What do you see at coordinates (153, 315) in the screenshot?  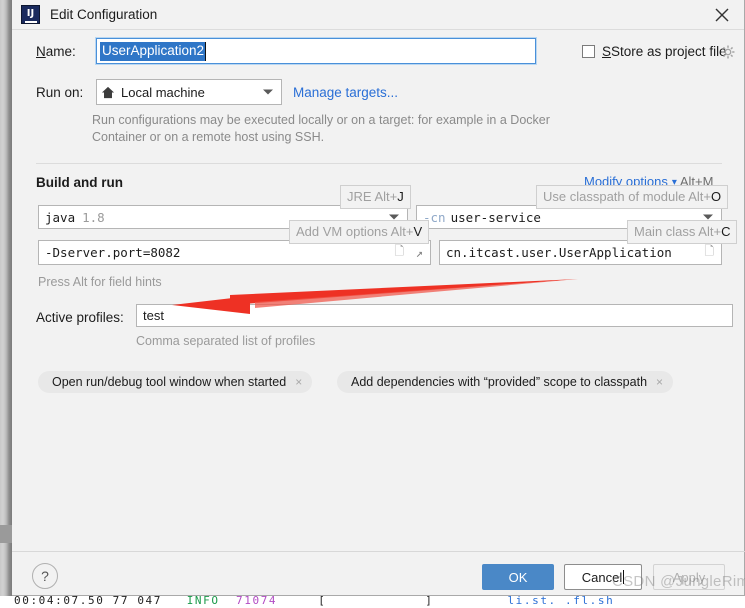 I see `active-profiles-value: test` at bounding box center [153, 315].